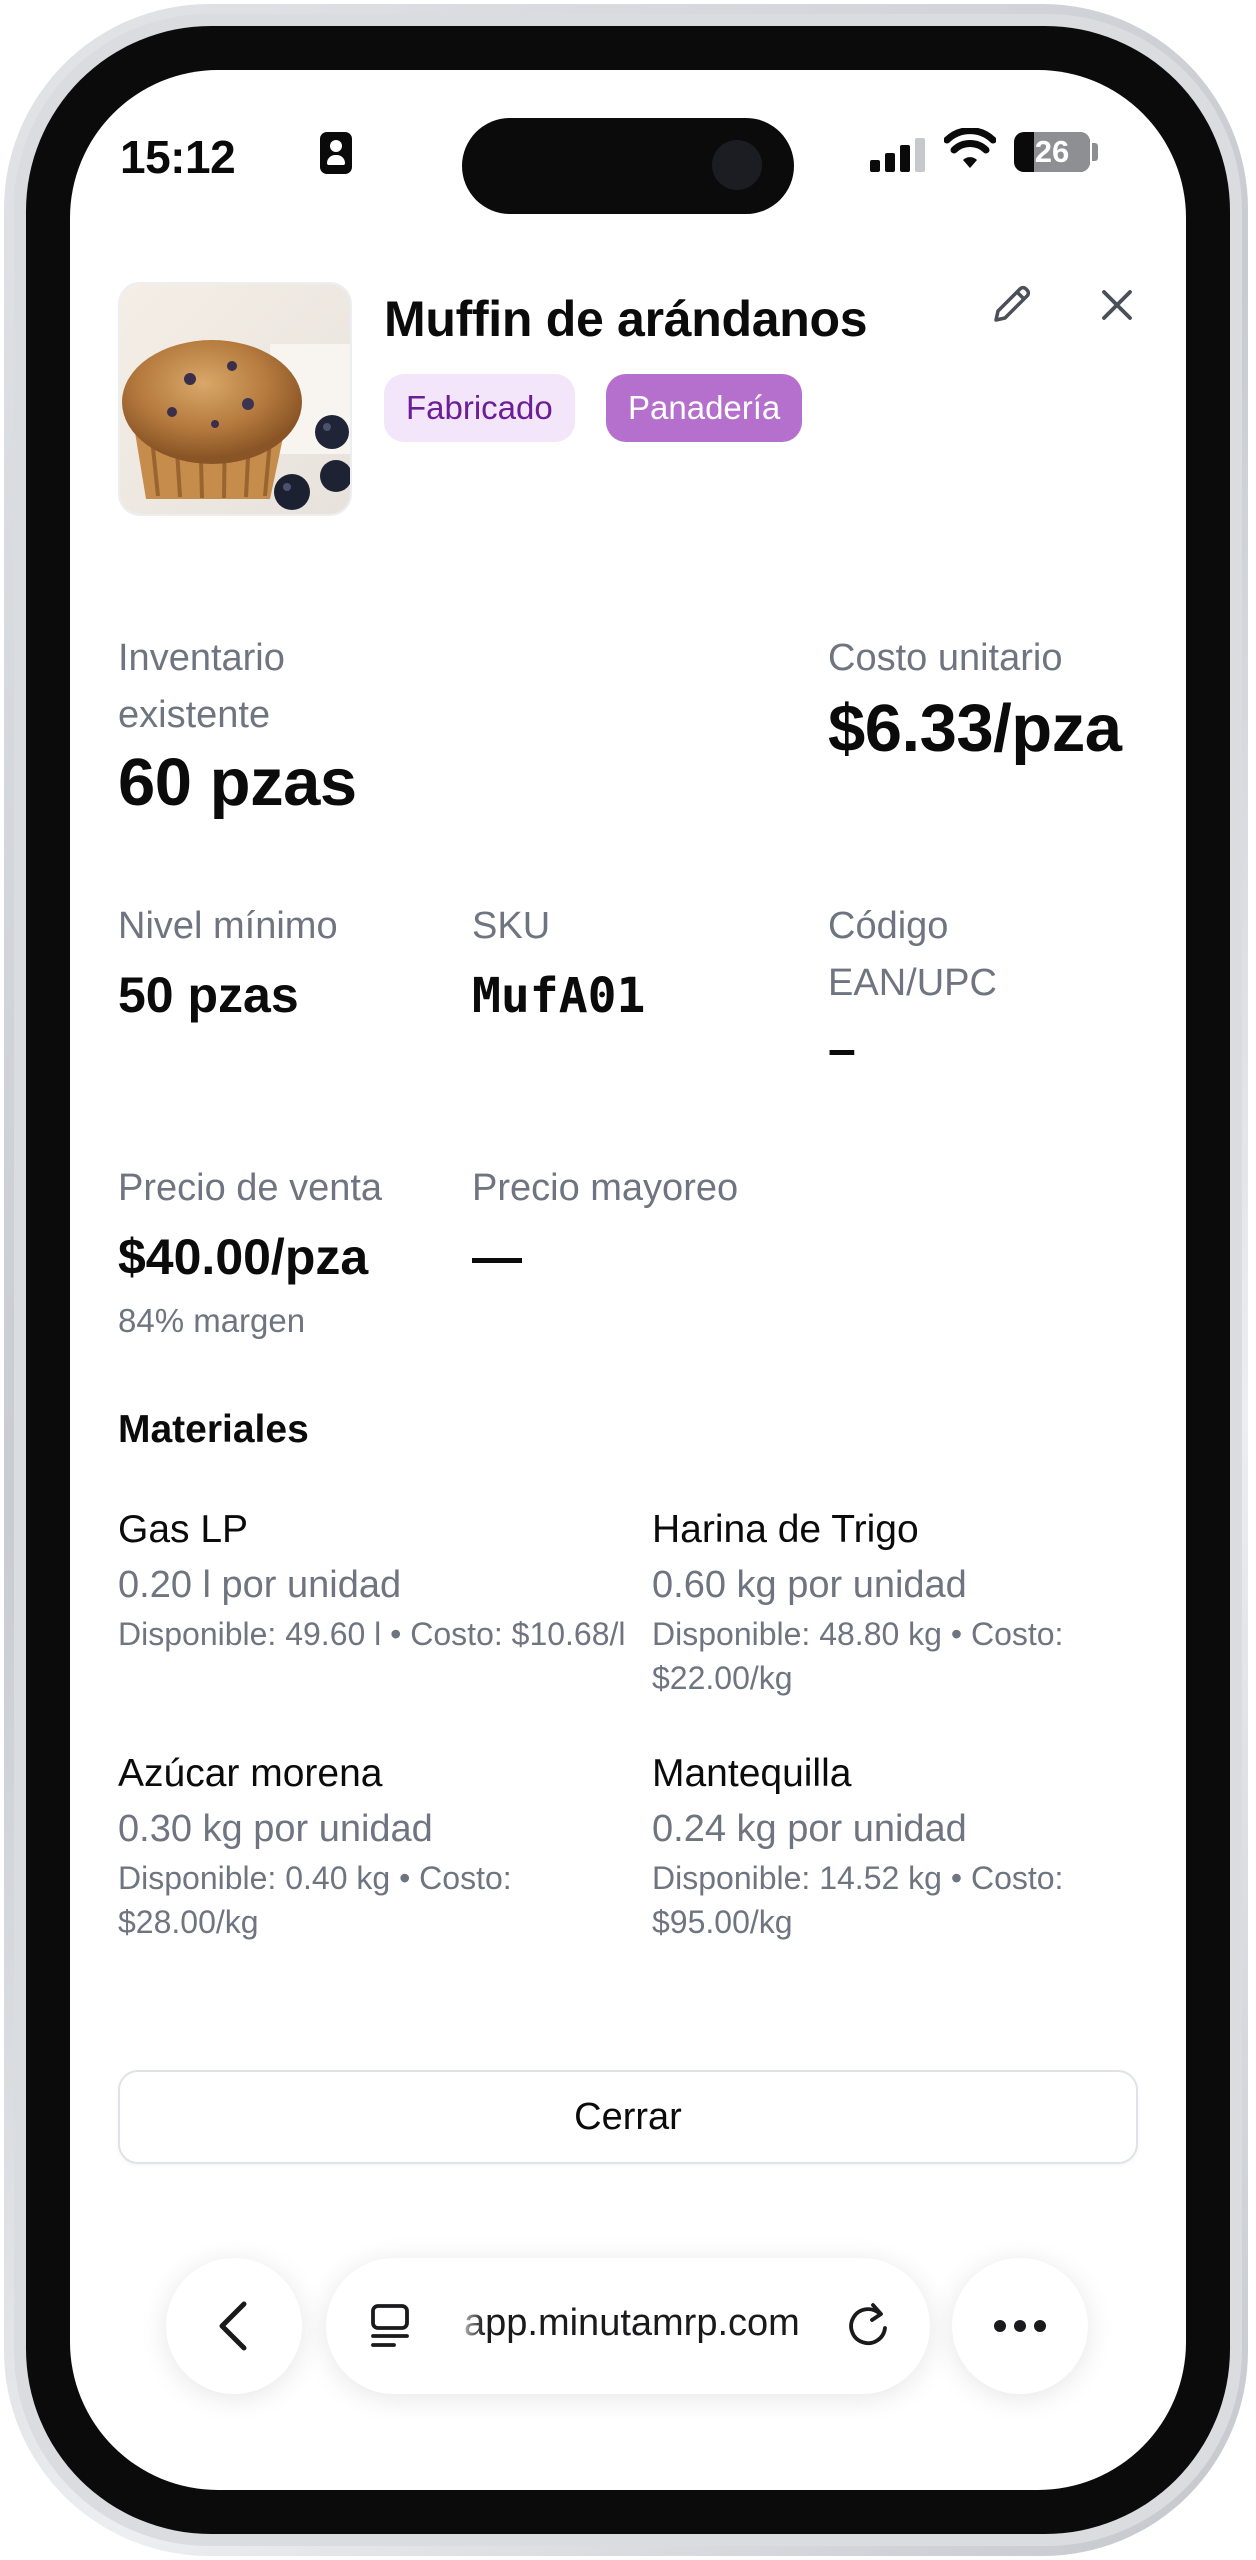  Describe the element at coordinates (213, 1429) in the screenshot. I see `materials-title: Materiales` at that location.